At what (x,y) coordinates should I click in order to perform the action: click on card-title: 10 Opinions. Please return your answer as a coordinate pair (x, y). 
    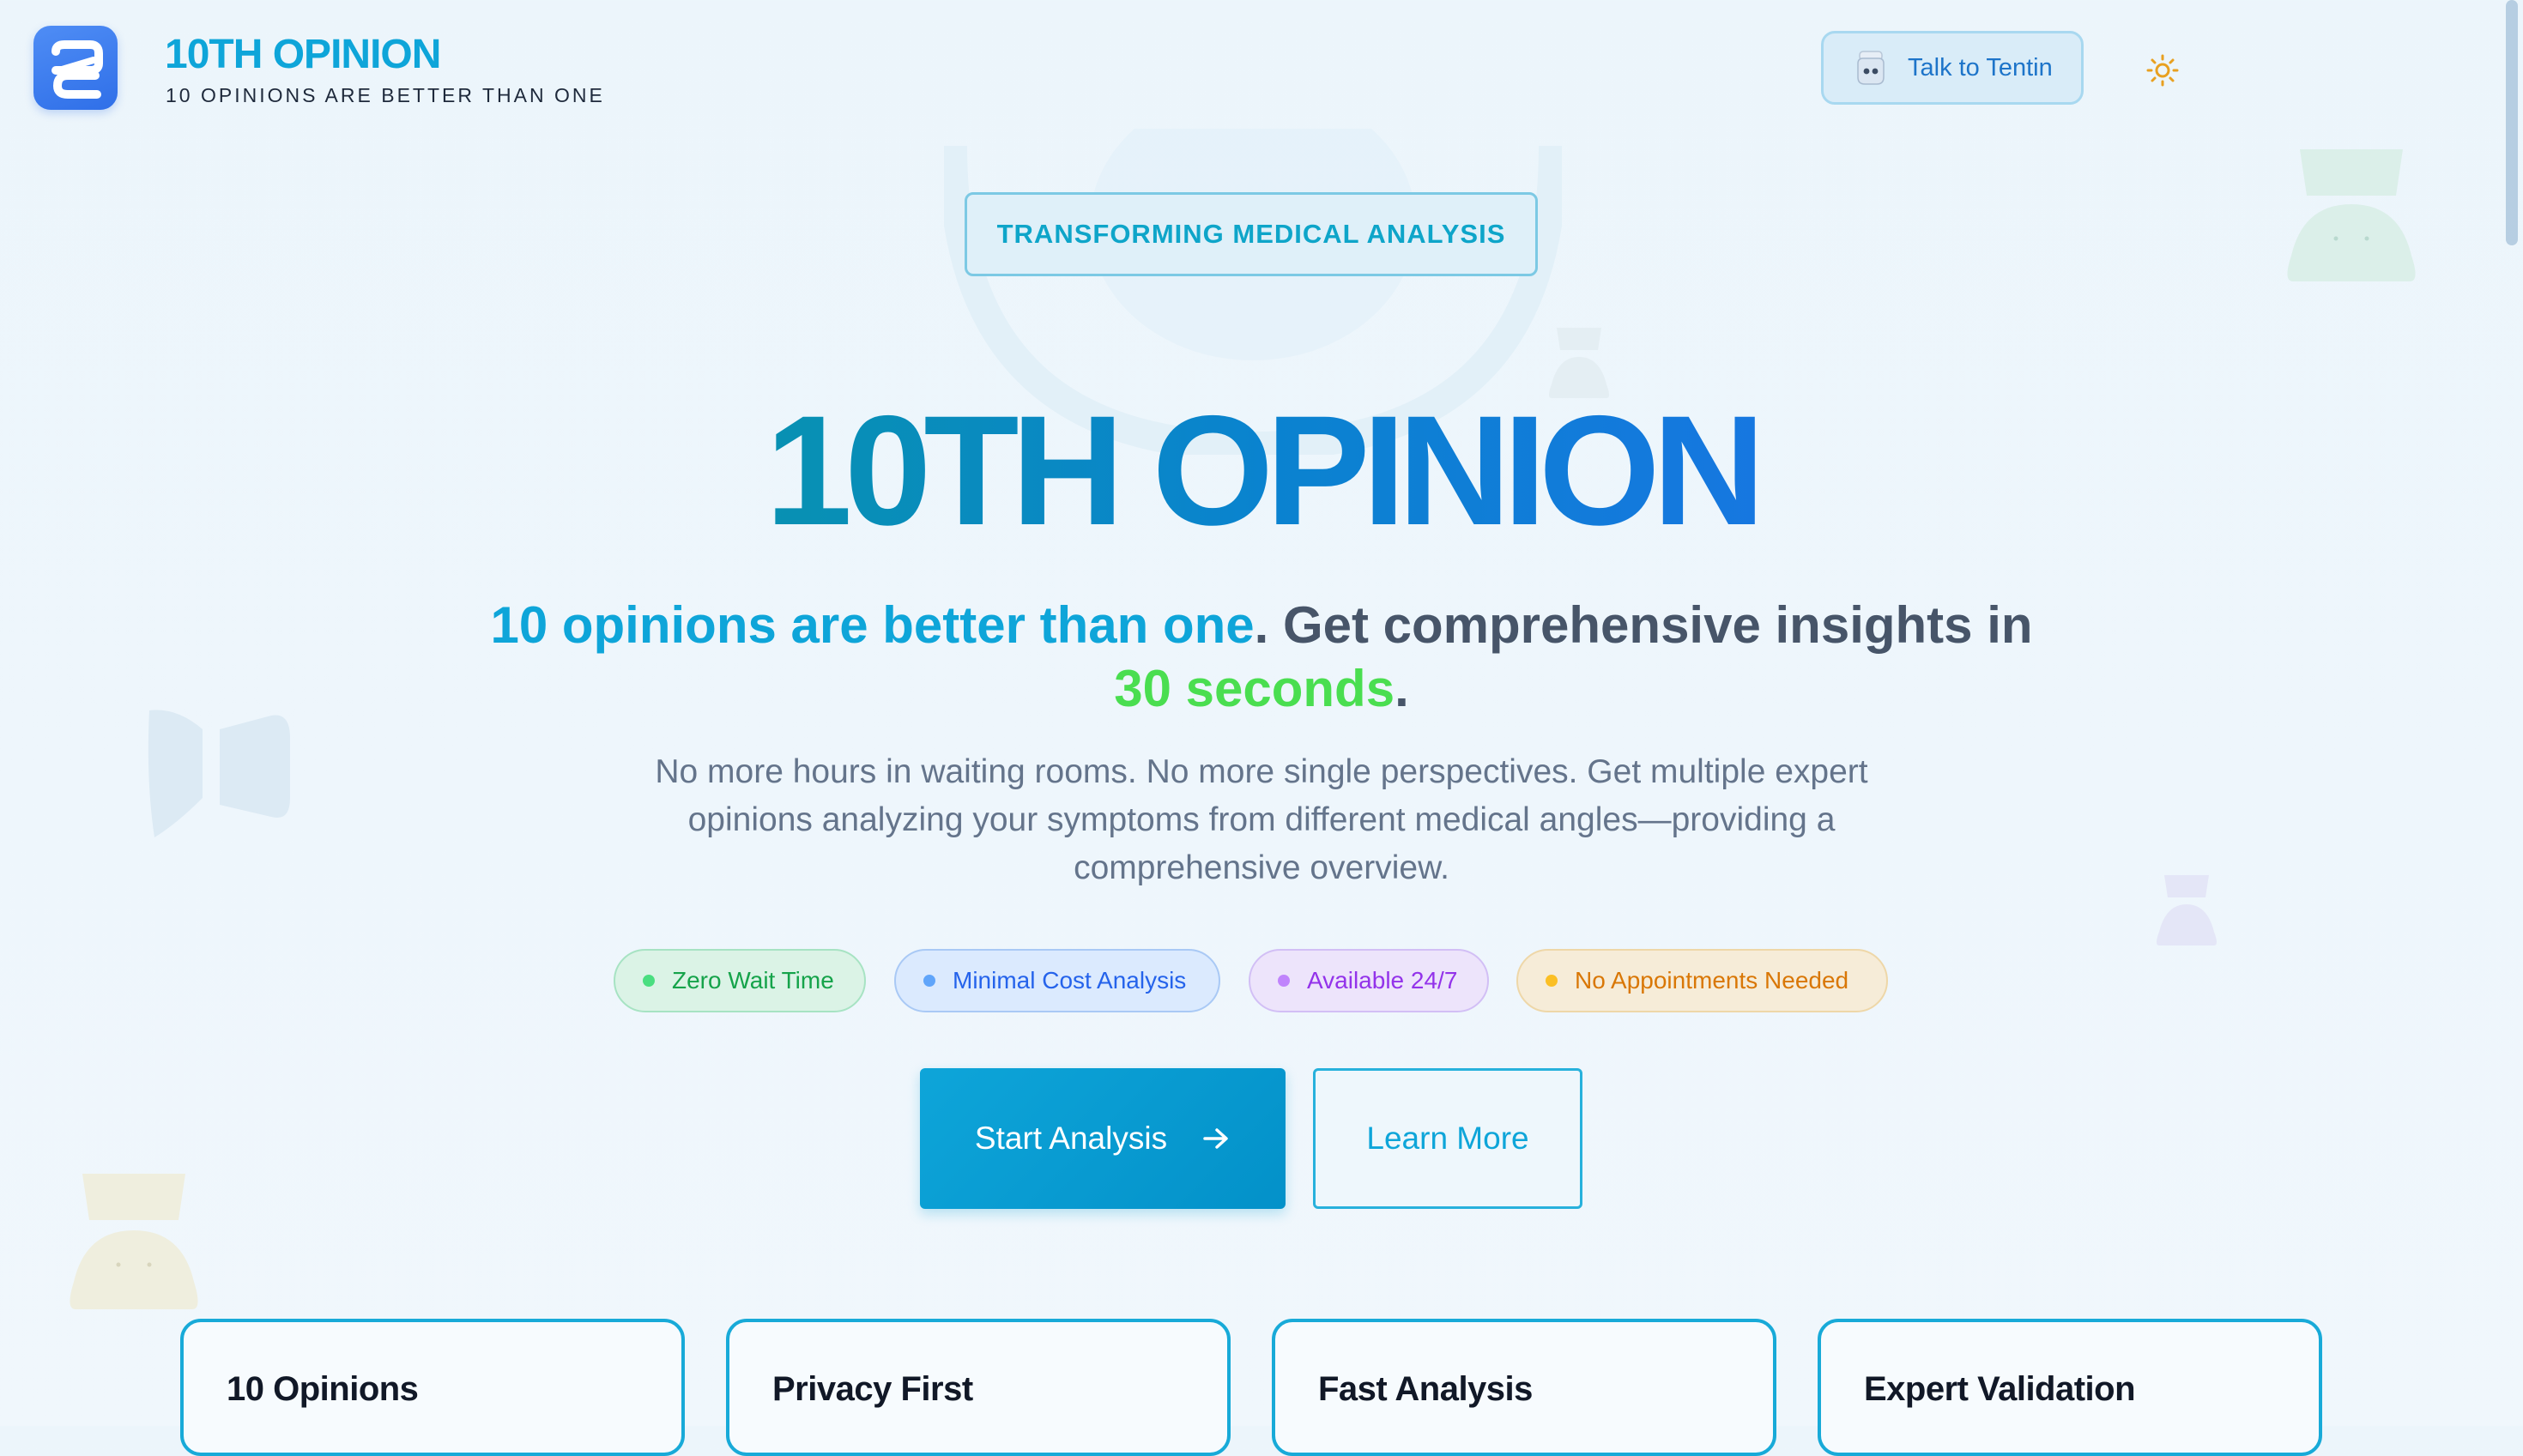
    Looking at the image, I should click on (323, 1389).